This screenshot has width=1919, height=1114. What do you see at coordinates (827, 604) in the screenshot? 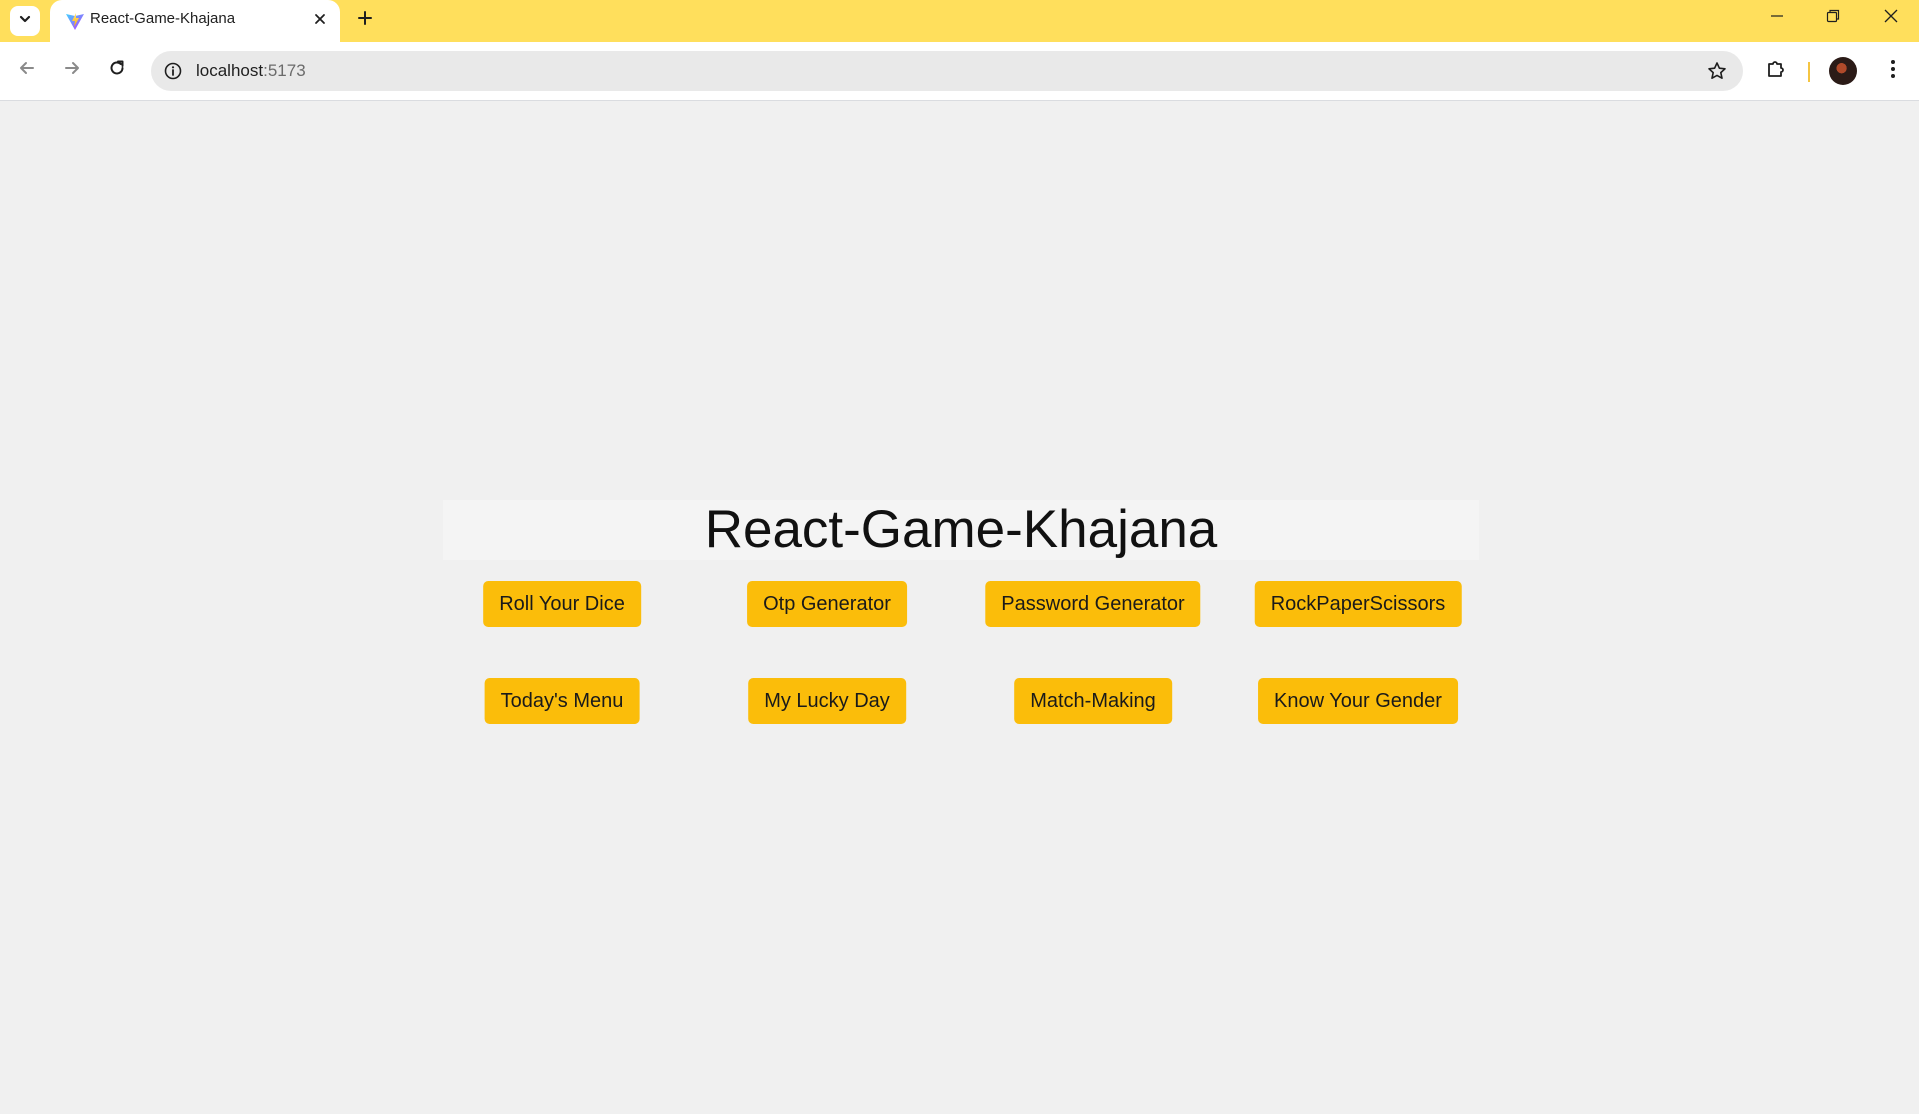
I see `otp-generator-button: Otp Generator` at bounding box center [827, 604].